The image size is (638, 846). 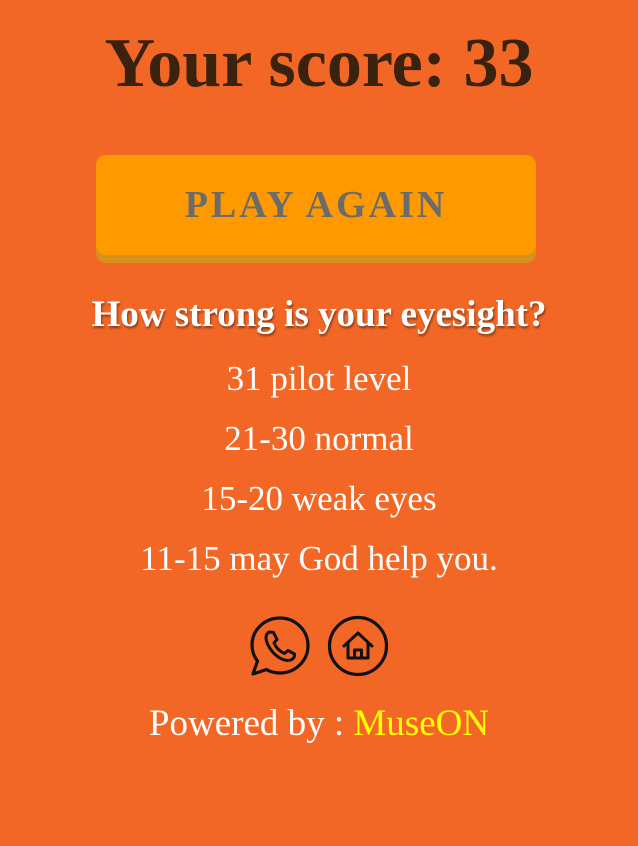 I want to click on whatsapp-icon, so click(x=280, y=646).